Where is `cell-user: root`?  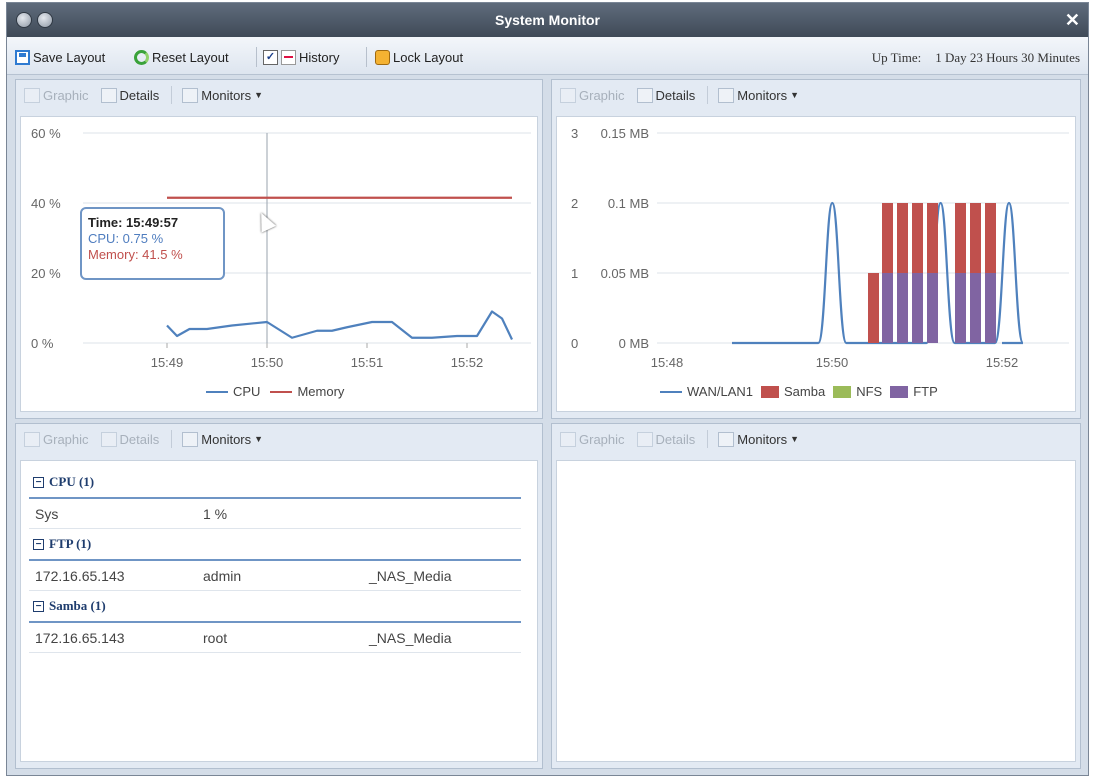
cell-user: root is located at coordinates (215, 637).